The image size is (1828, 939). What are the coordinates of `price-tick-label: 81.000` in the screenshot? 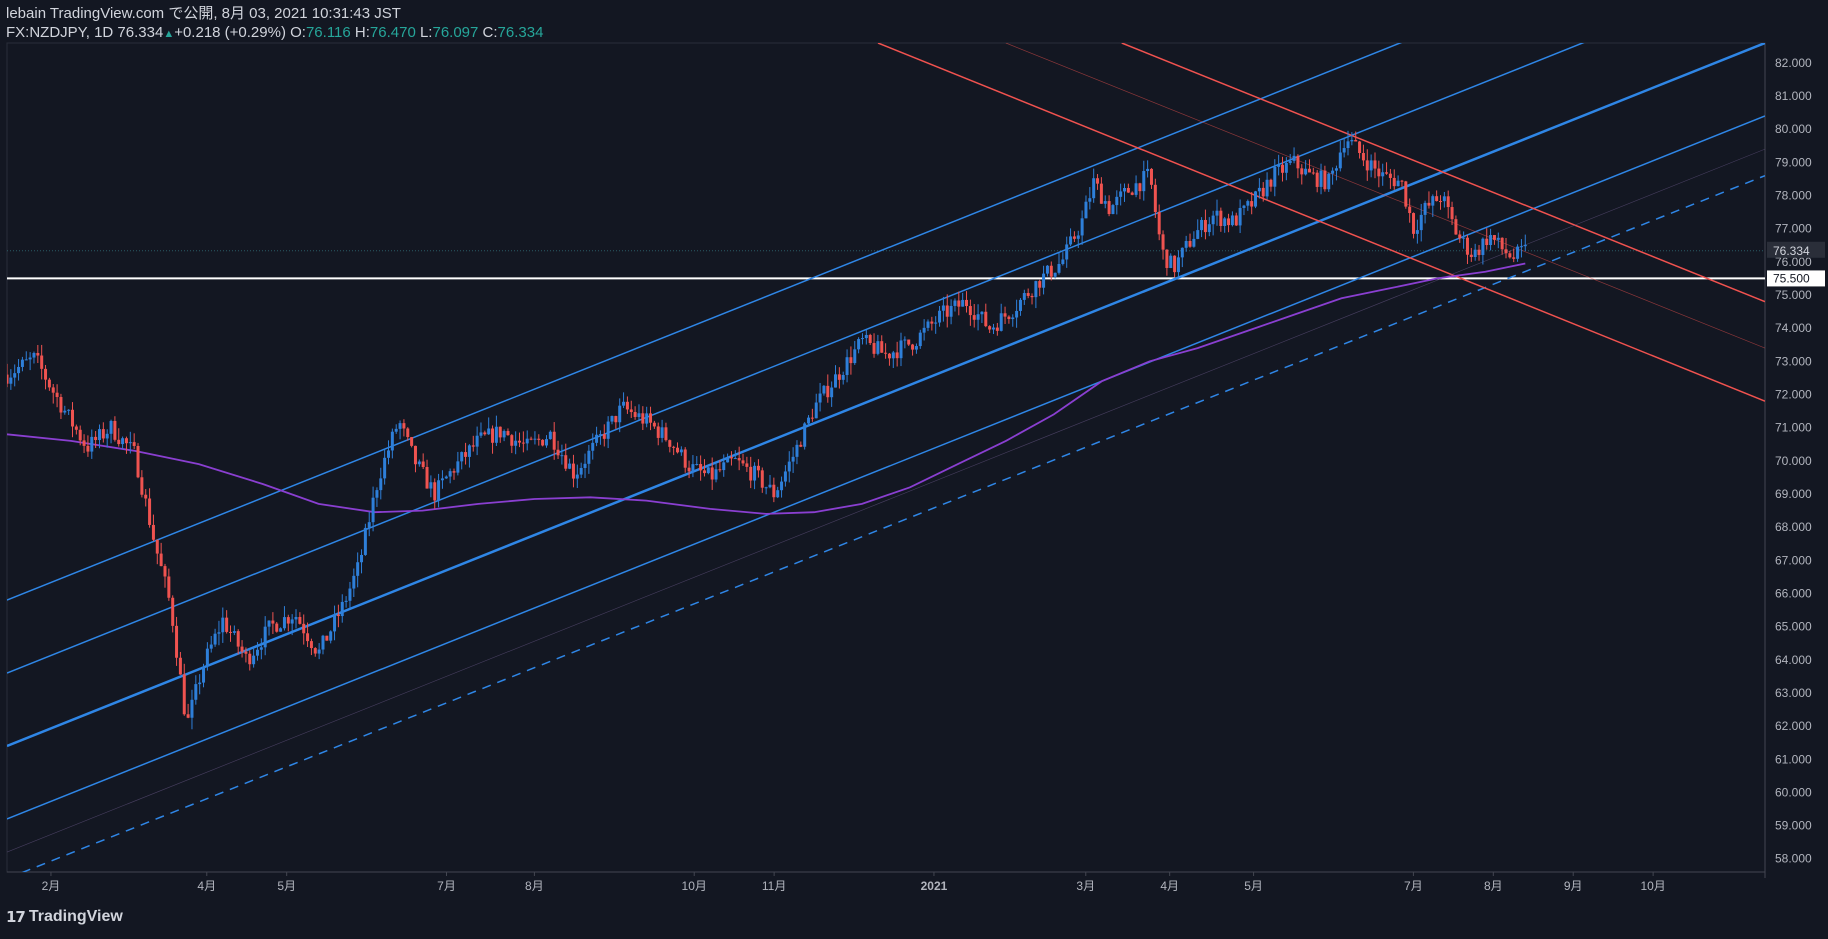 It's located at (1793, 96).